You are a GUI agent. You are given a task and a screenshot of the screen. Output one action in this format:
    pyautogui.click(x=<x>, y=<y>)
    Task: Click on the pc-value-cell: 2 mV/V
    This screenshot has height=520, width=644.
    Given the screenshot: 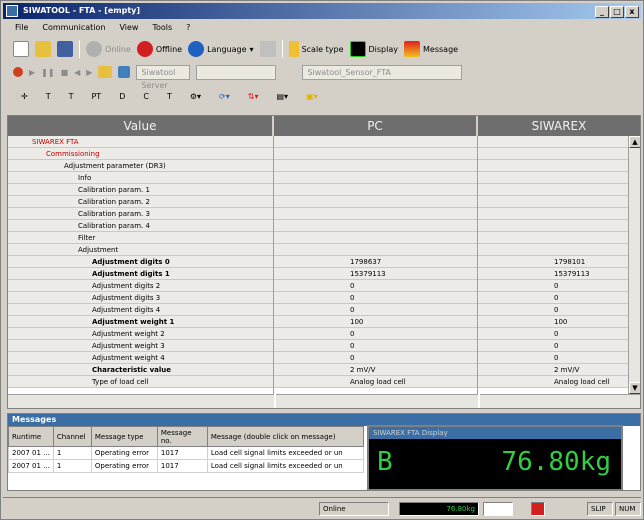 What is the action you would take?
    pyautogui.click(x=375, y=370)
    